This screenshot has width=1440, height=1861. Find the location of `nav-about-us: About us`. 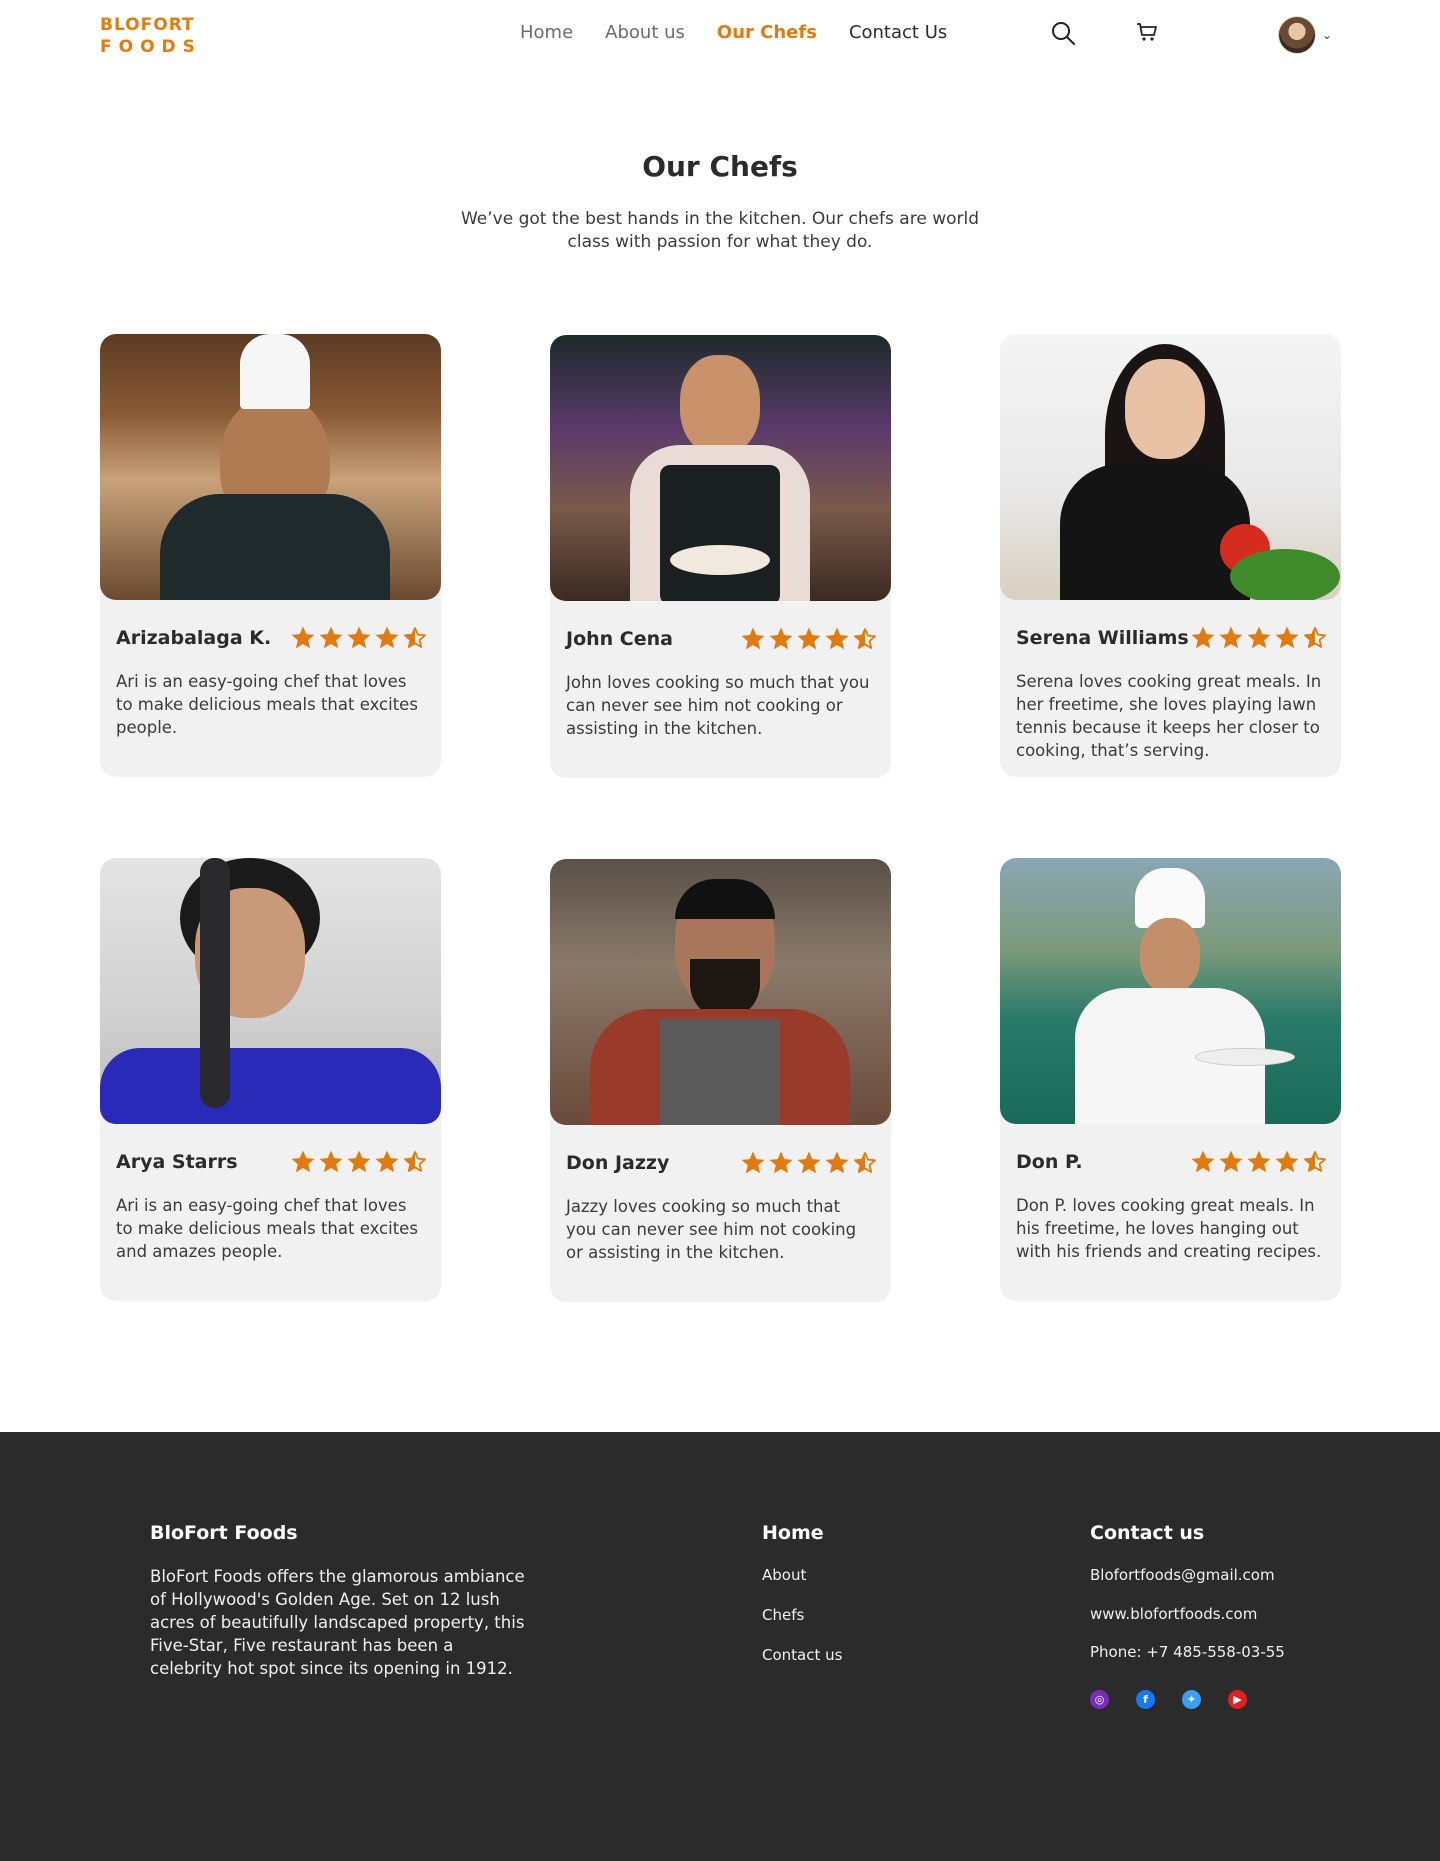

nav-about-us: About us is located at coordinates (645, 32).